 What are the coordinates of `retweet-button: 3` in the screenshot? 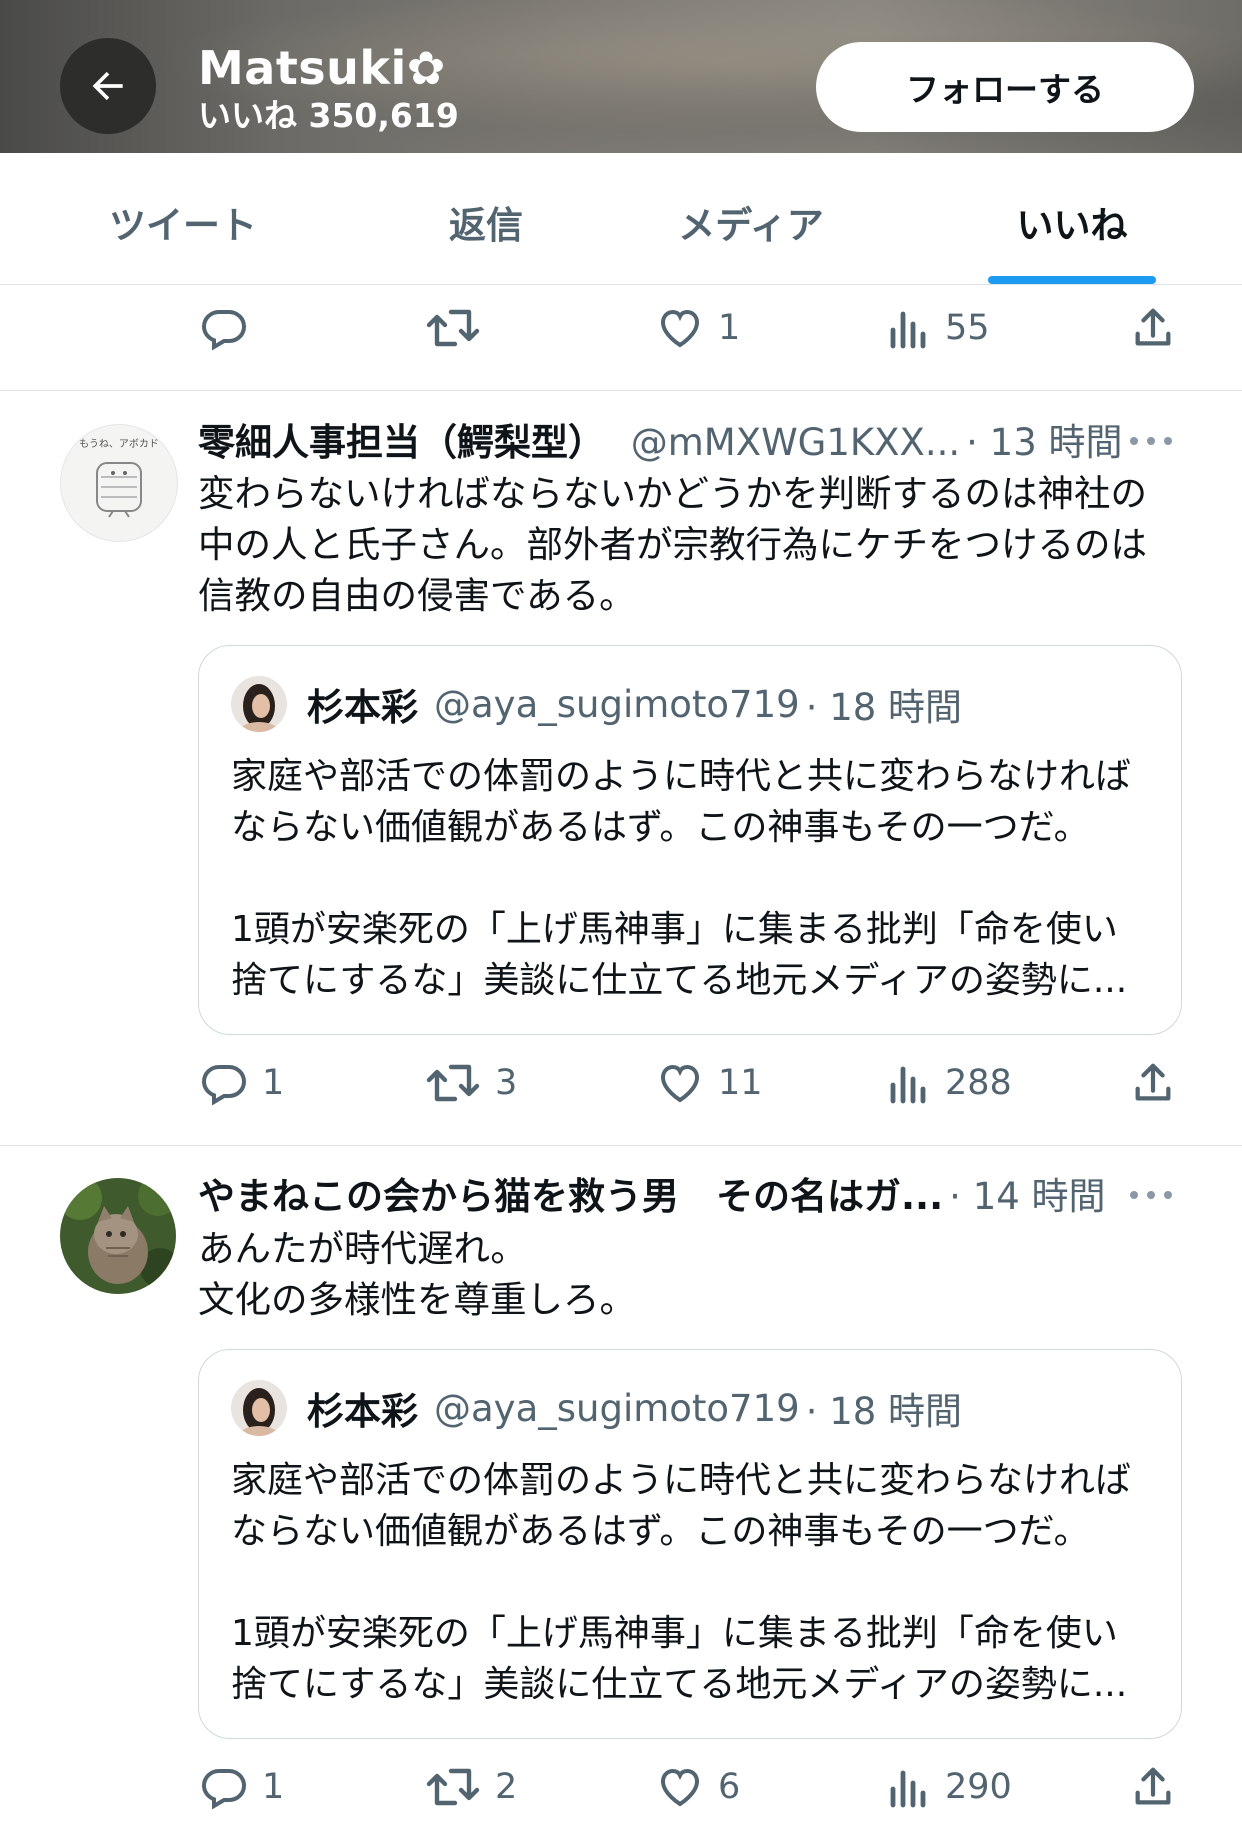 It's located at (471, 1083).